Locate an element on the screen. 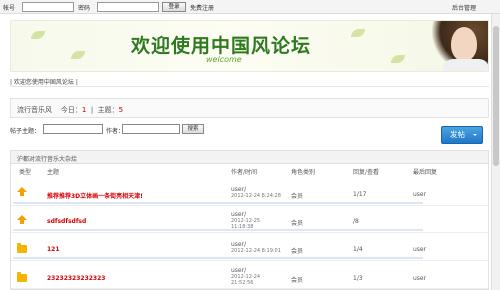  col-type: 类型 is located at coordinates (25, 172).